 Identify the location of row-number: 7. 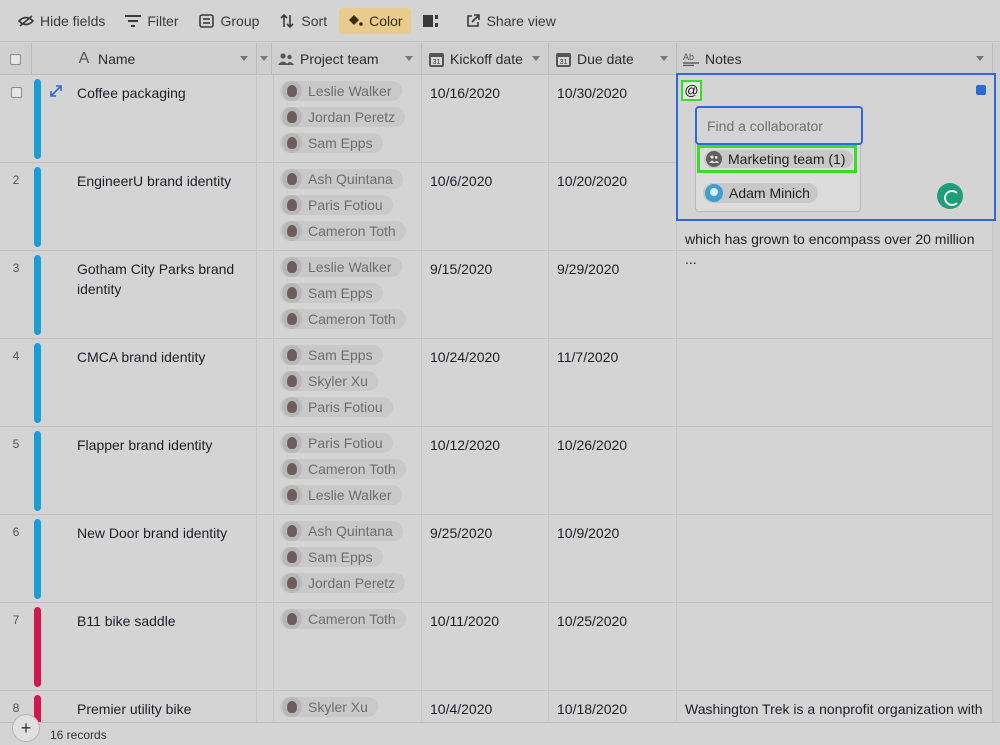
(16, 647).